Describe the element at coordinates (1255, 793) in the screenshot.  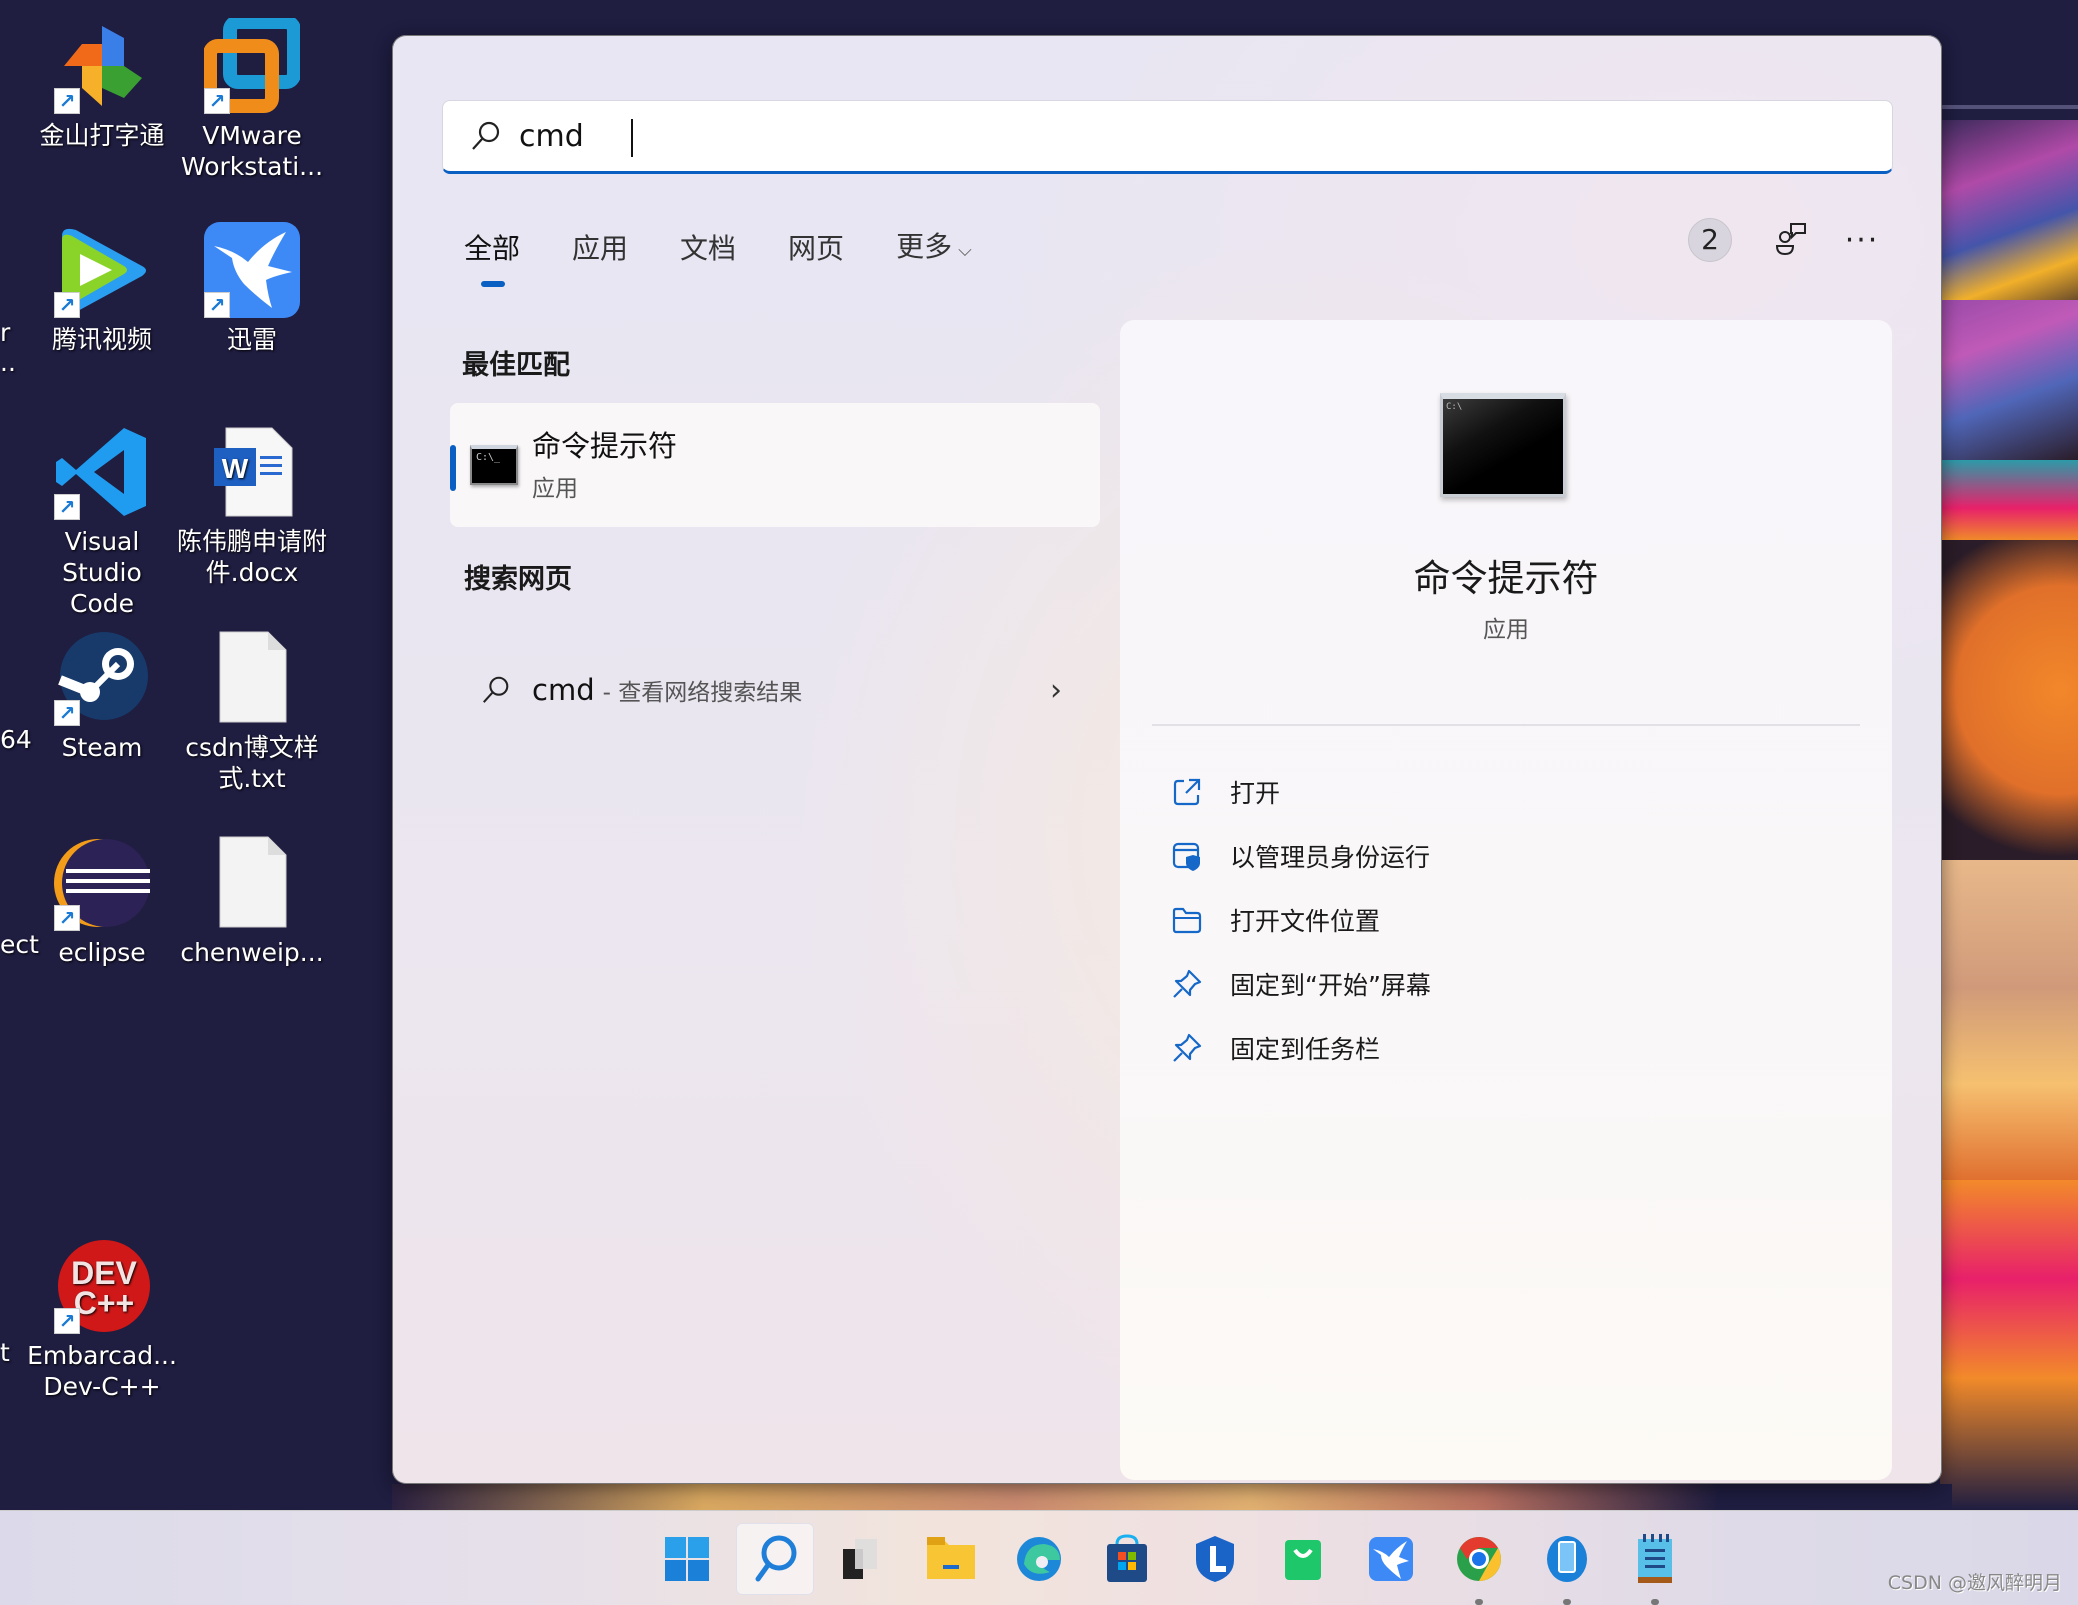
I see `action-label: 打开` at that location.